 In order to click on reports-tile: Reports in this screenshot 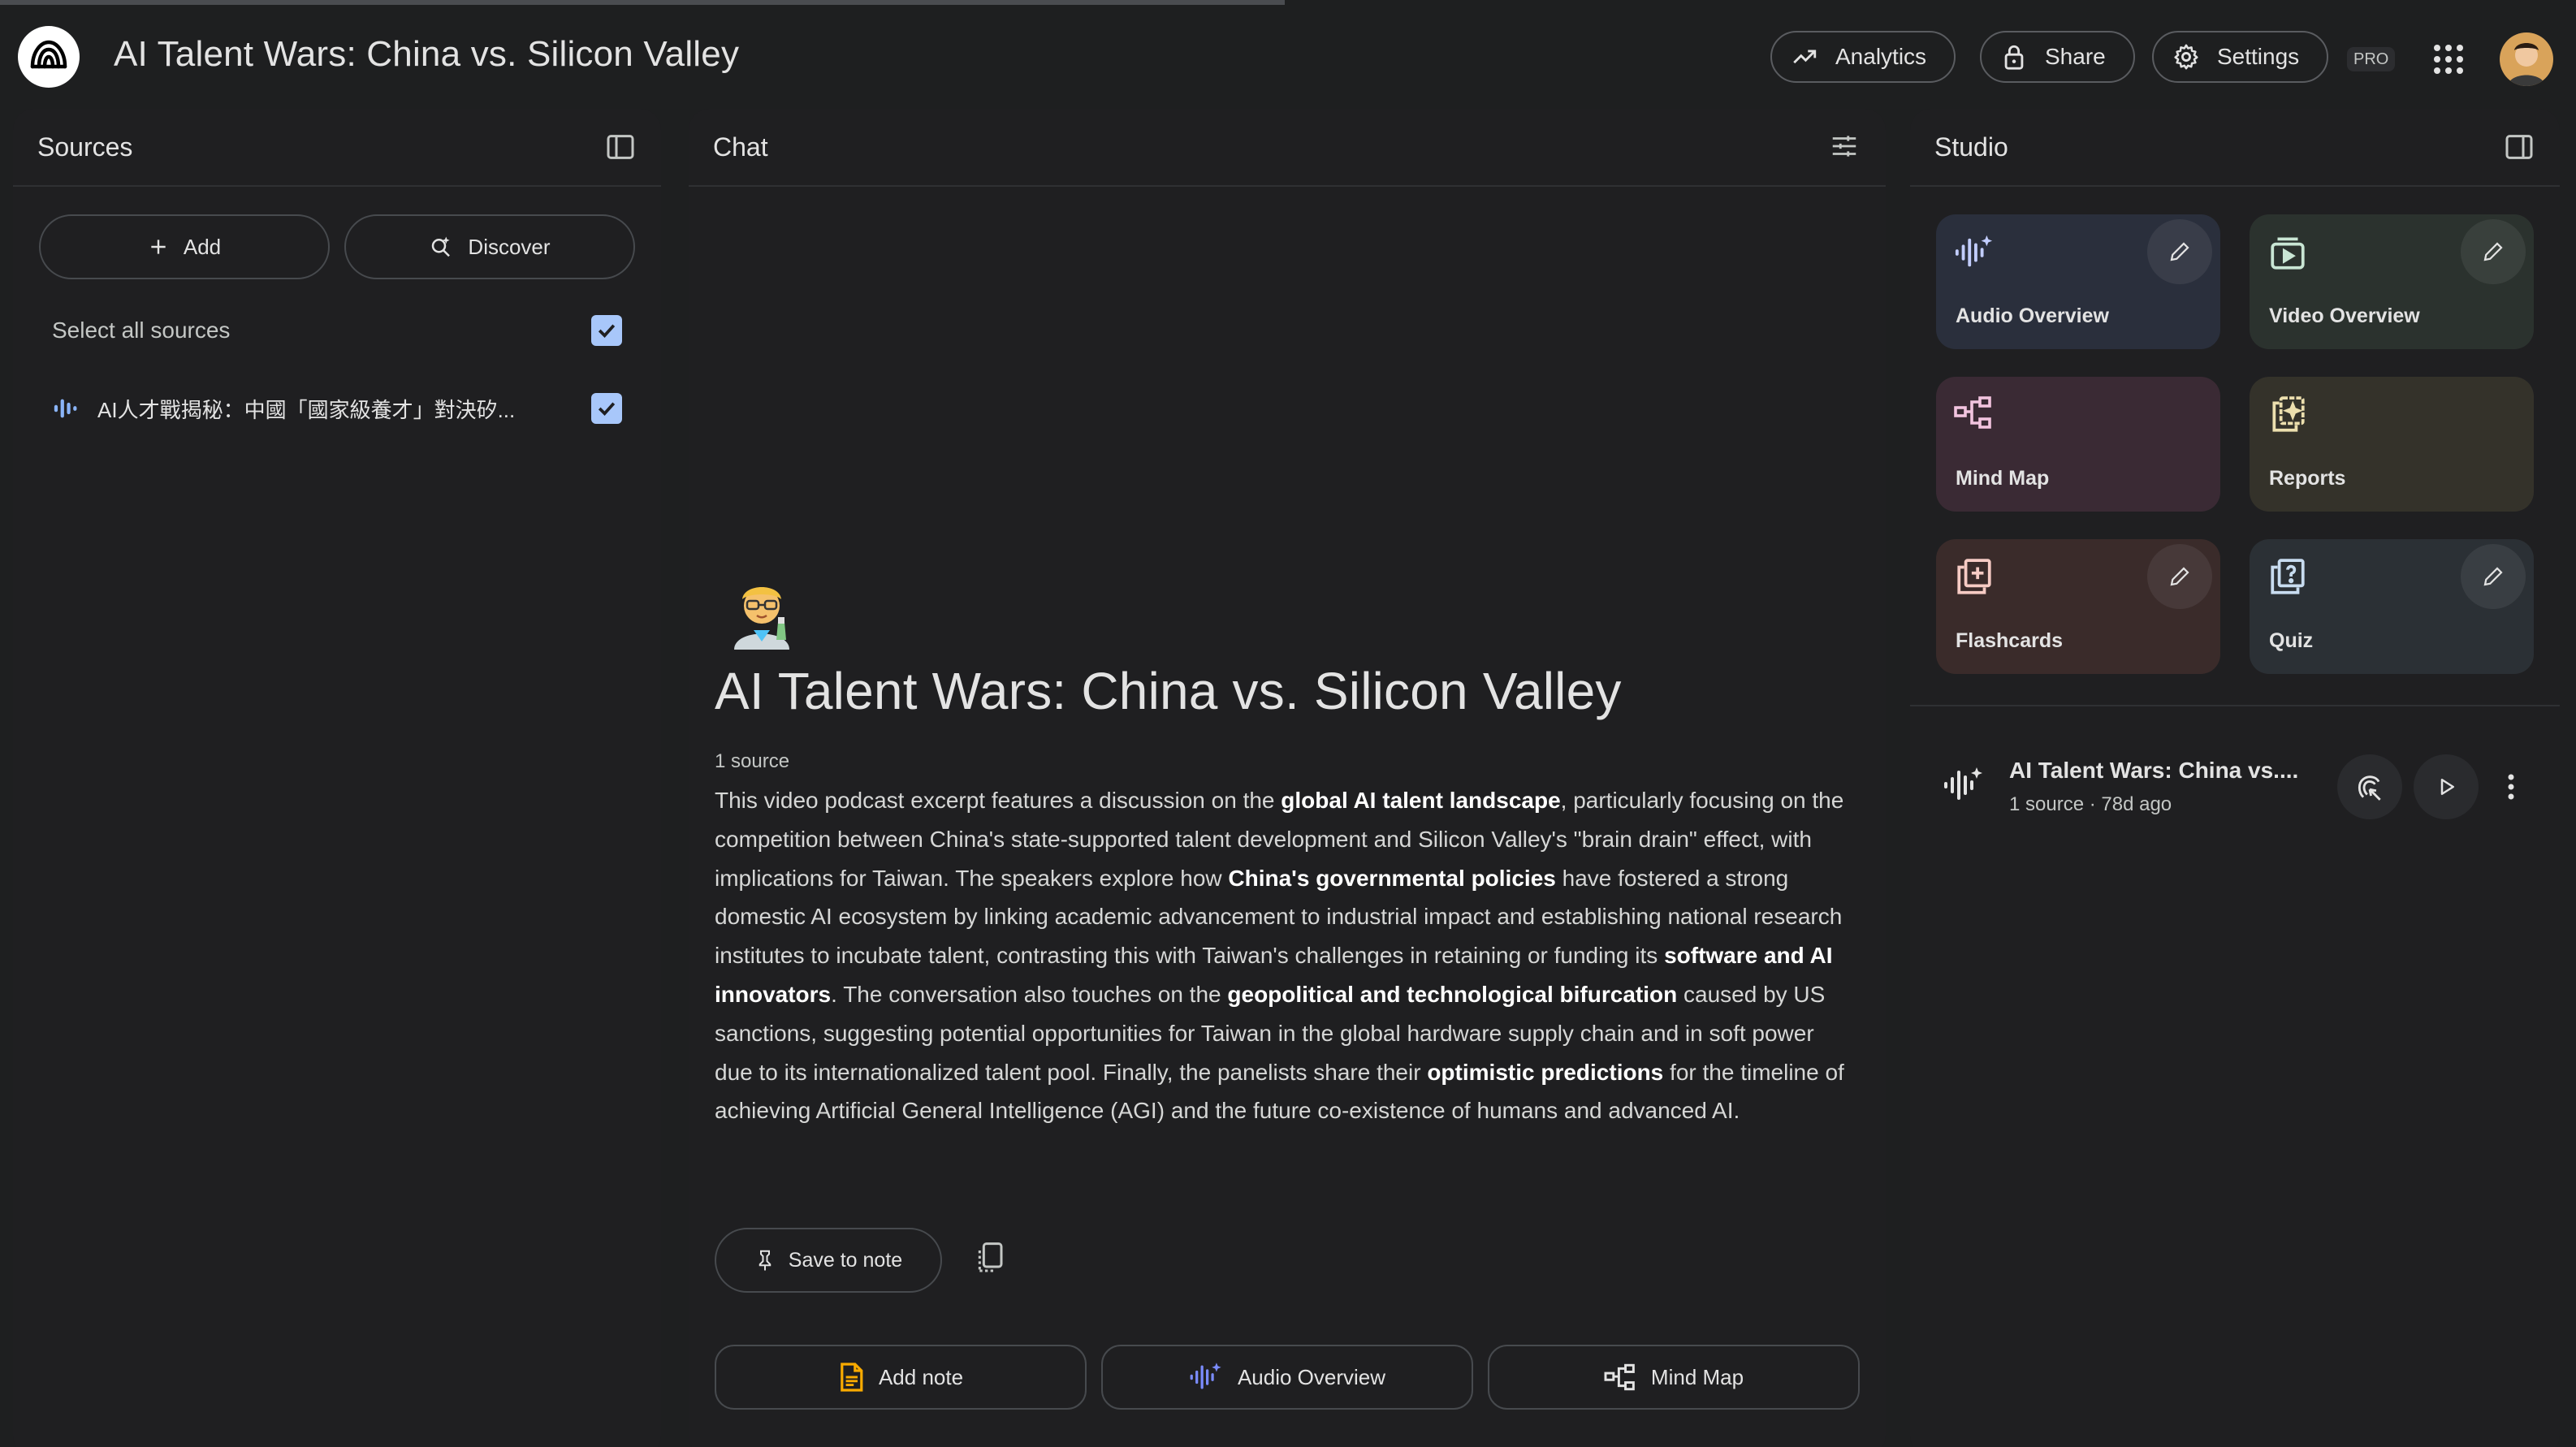, I will do `click(2392, 445)`.